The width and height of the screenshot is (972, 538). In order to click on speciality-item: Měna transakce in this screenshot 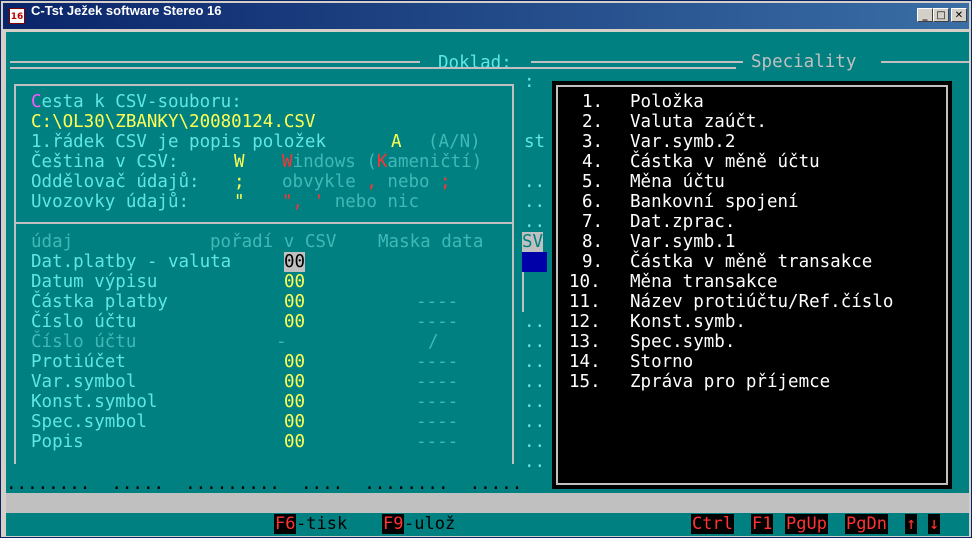, I will do `click(704, 282)`.